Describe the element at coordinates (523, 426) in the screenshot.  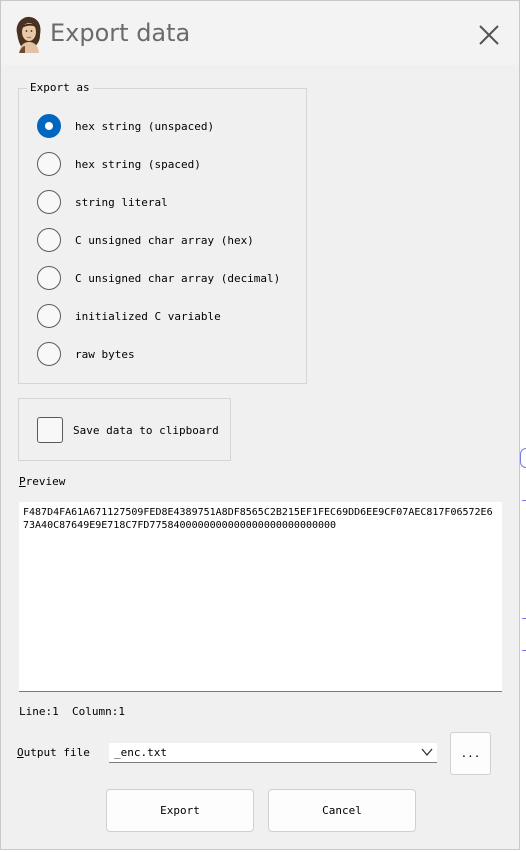
I see `background-window-edge` at that location.